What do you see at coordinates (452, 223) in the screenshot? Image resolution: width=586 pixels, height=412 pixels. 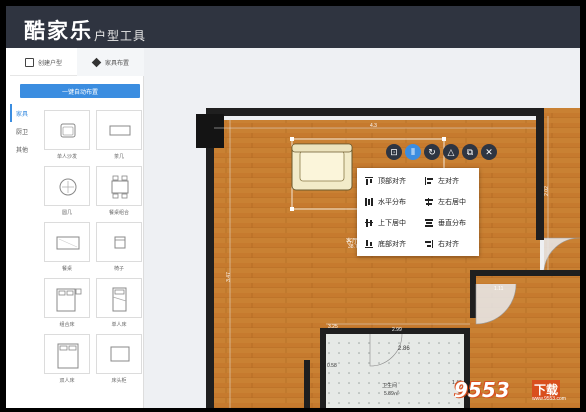 I see `menu-item-label: 垂直分布` at bounding box center [452, 223].